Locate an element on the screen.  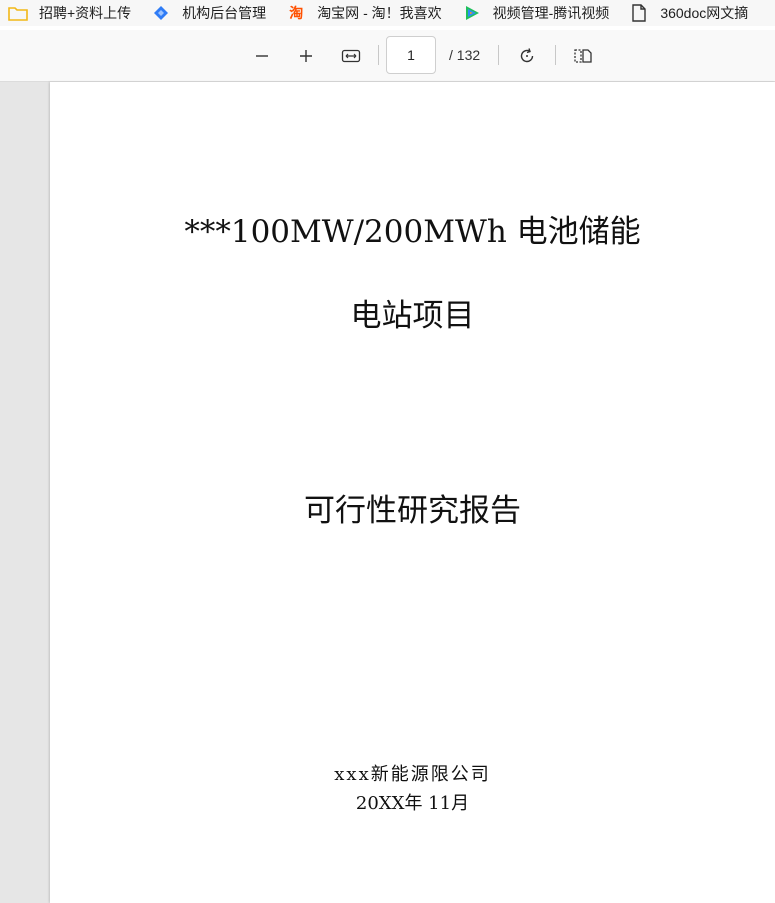
pdf-toolbar: / 132 is located at coordinates (387, 56).